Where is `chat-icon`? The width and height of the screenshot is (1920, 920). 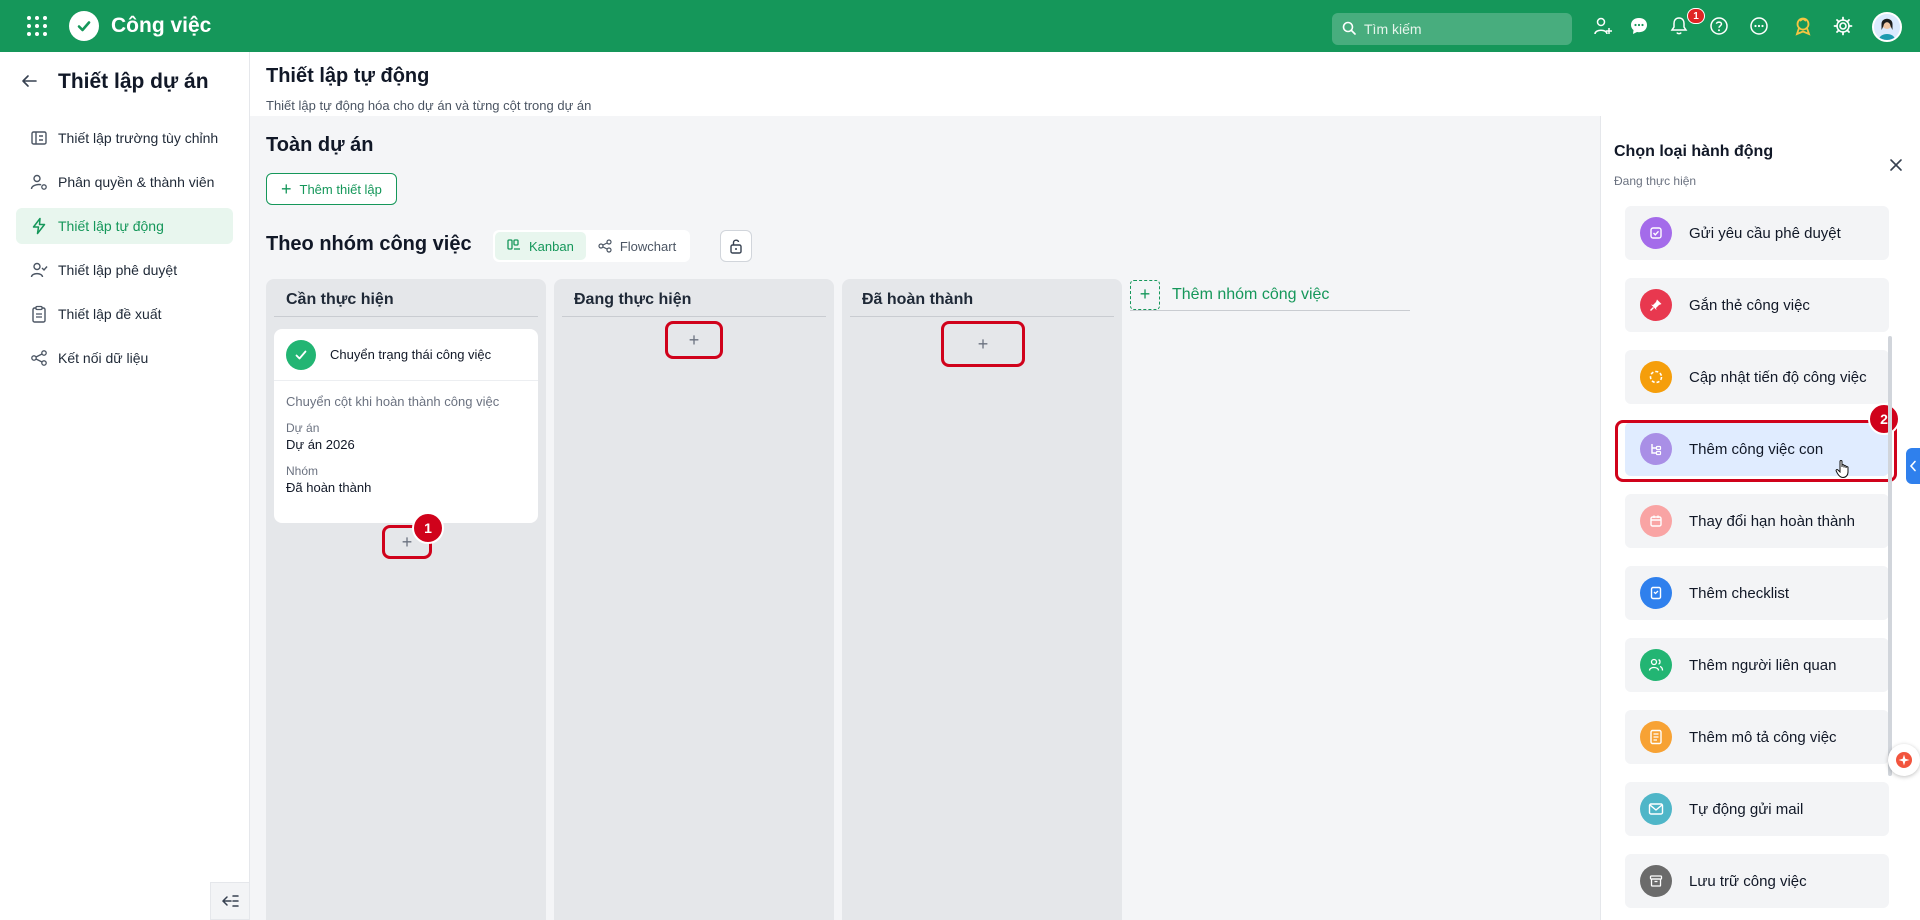 chat-icon is located at coordinates (1639, 26).